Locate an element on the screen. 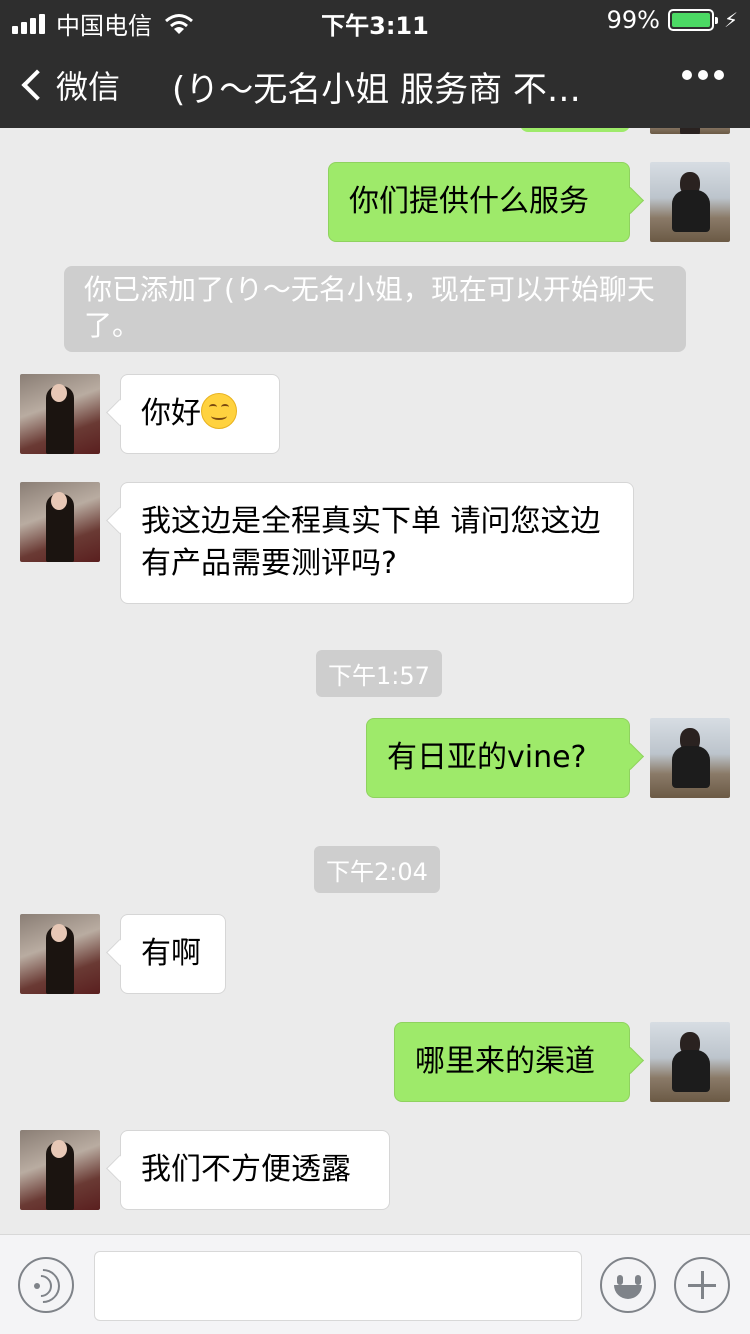 This screenshot has height=1334, width=750. input-bar is located at coordinates (375, 1284).